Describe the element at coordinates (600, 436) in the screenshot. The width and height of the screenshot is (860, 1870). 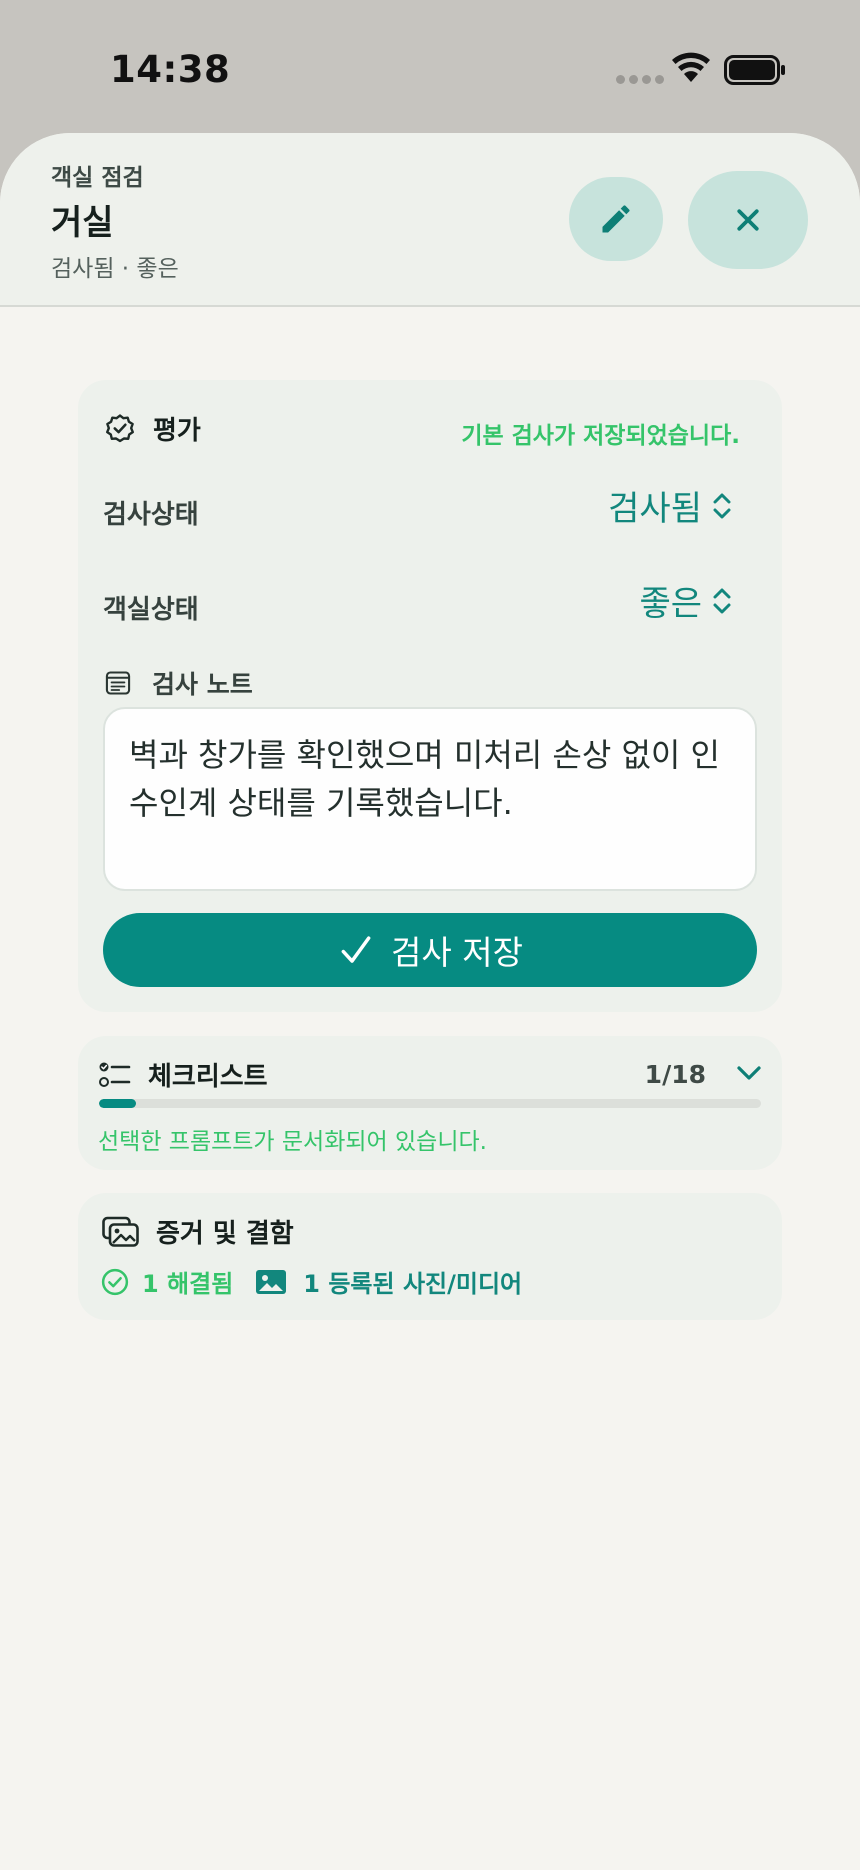
I see `saved-message: 기본 검사가 저장되었습니다.` at that location.